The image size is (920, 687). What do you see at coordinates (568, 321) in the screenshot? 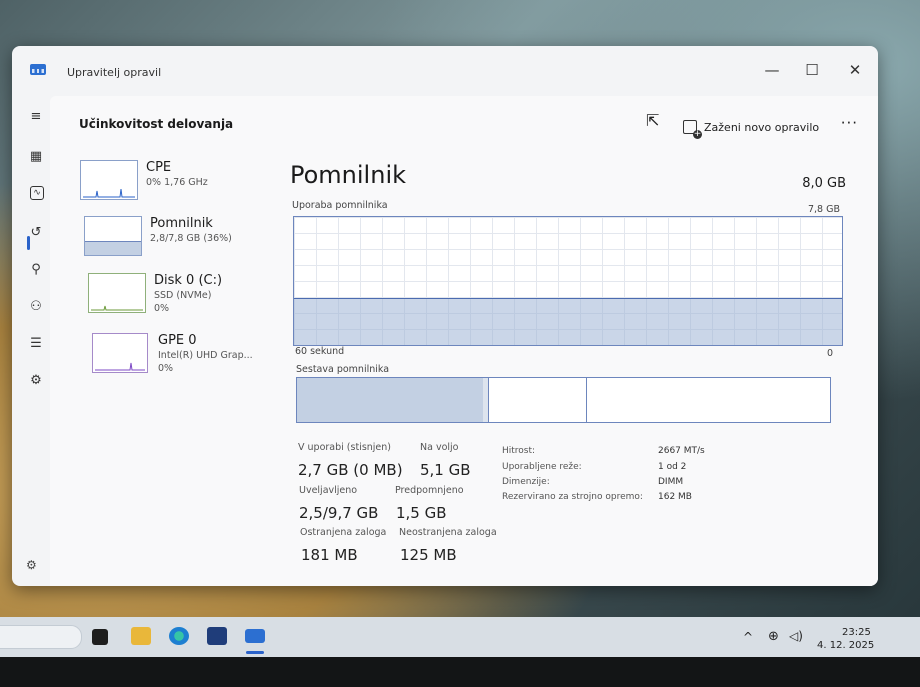
I see `memory-usage-fill` at bounding box center [568, 321].